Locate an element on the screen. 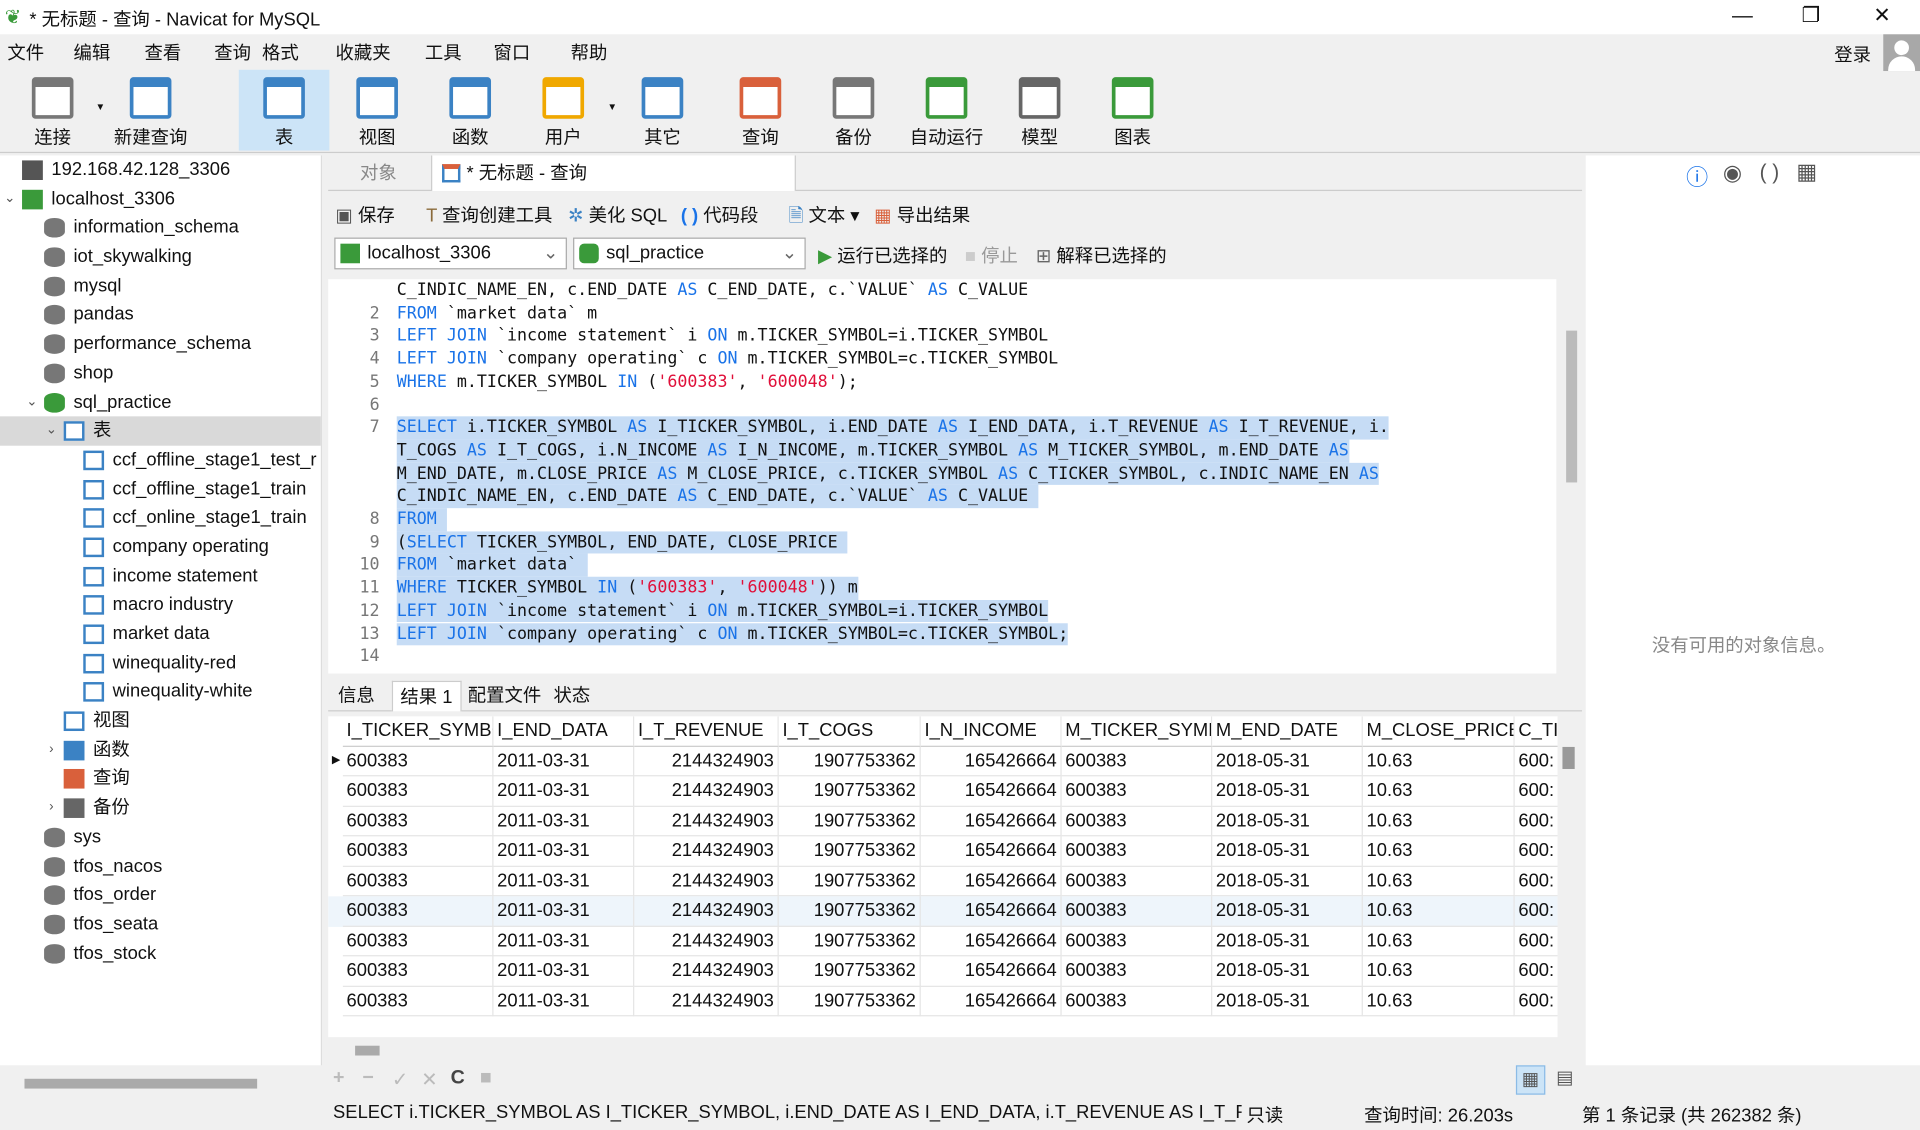  stop-icon: ■ is located at coordinates (486, 1079).